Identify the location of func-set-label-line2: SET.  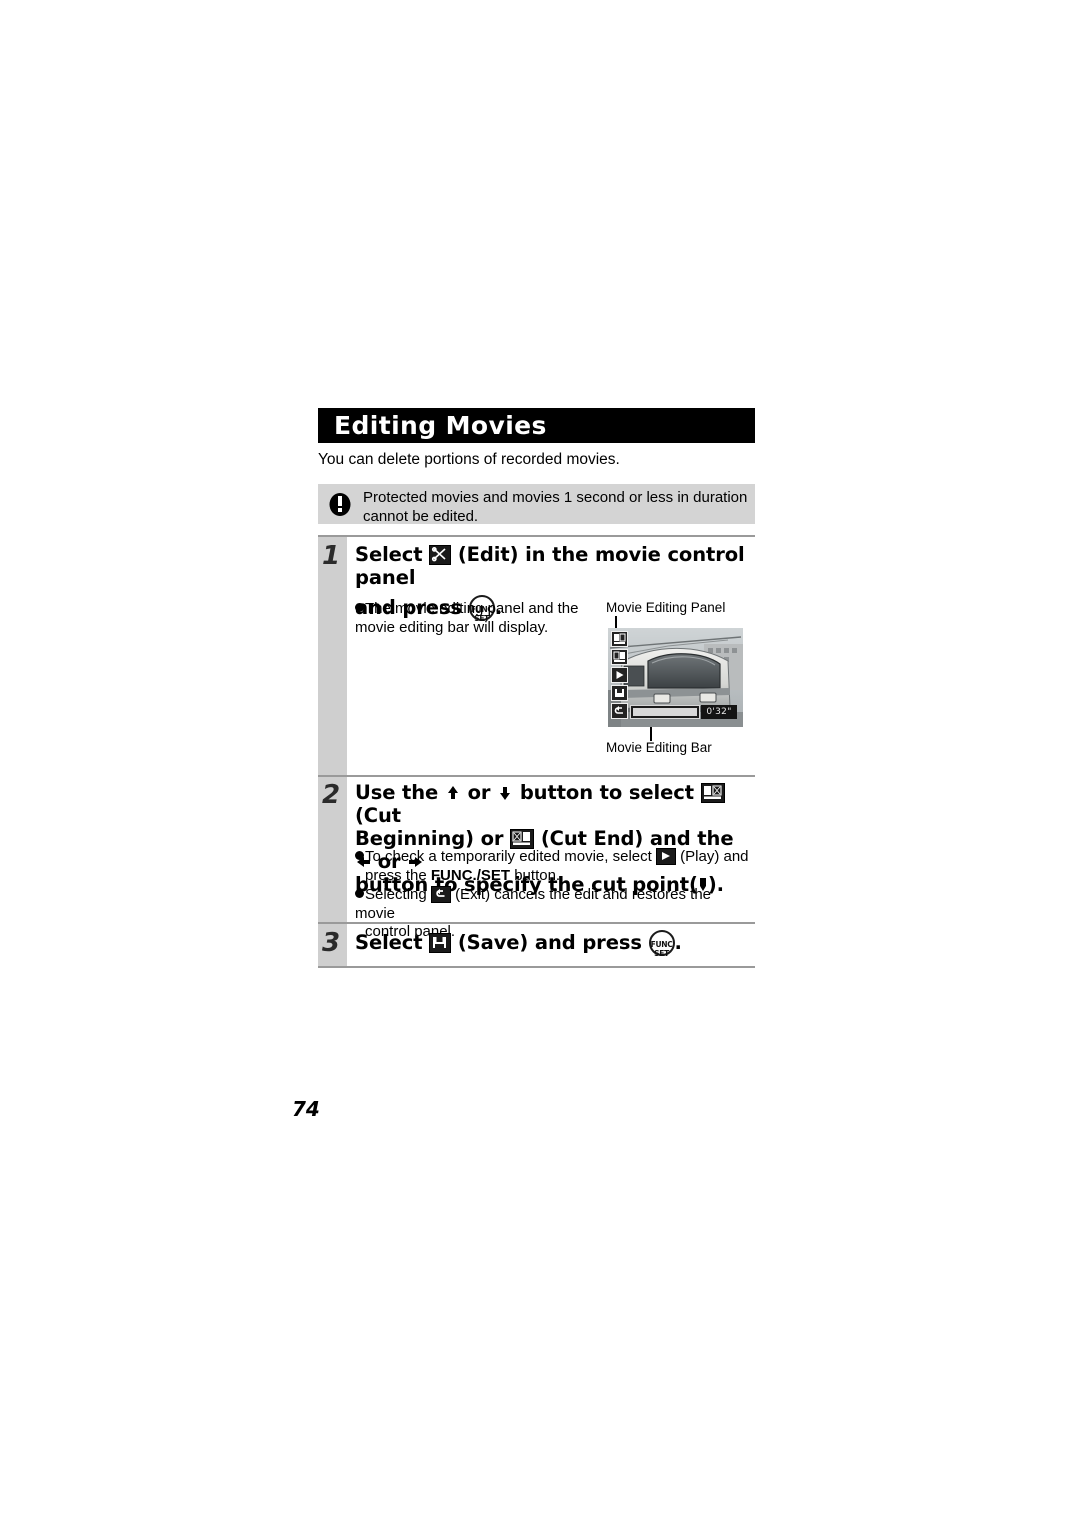
(661, 953).